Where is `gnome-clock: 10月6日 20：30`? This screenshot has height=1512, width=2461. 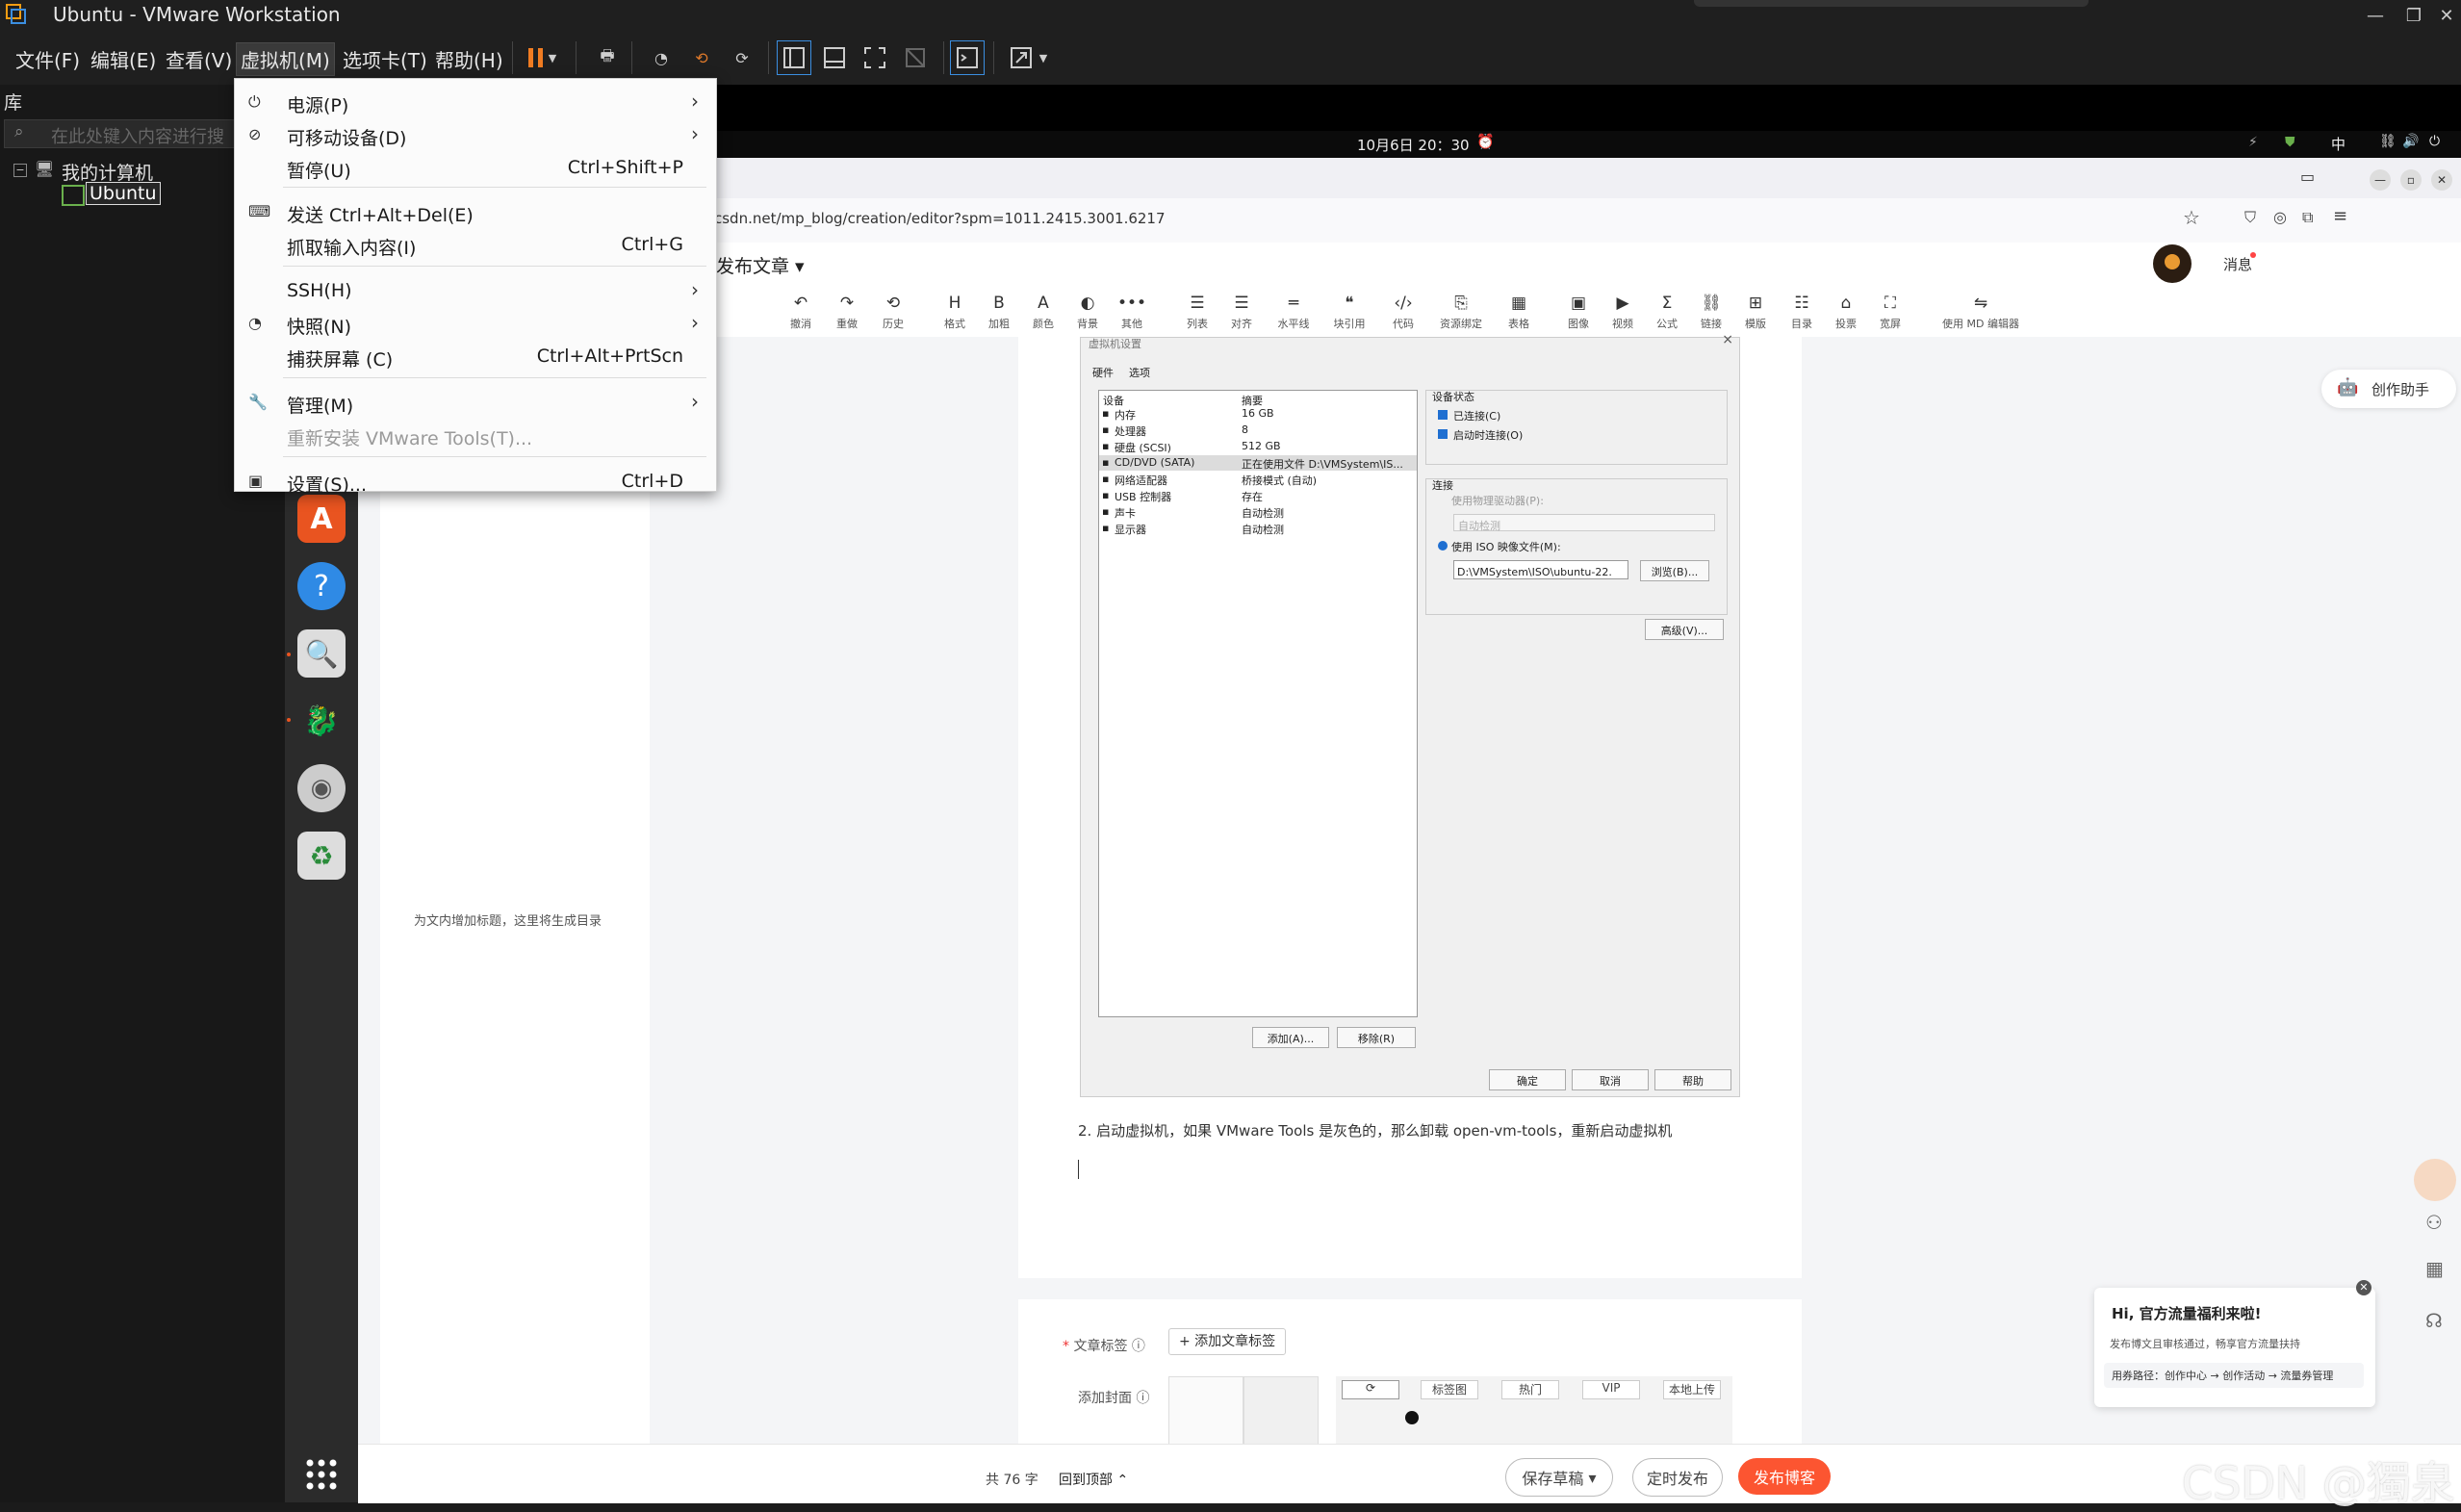 gnome-clock: 10月6日 20：30 is located at coordinates (1413, 145).